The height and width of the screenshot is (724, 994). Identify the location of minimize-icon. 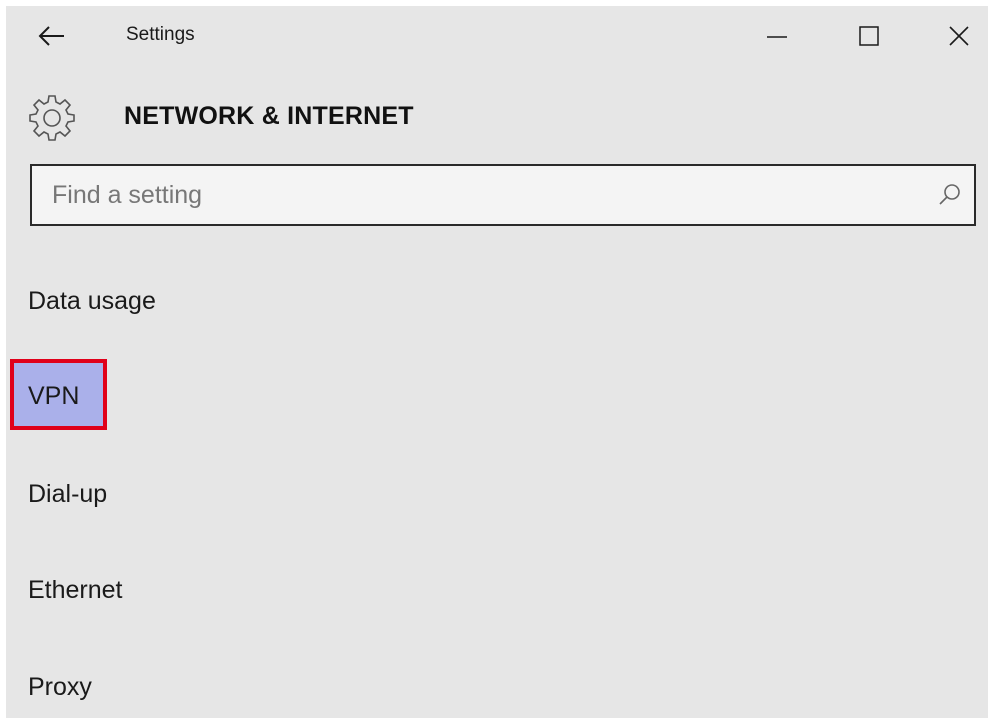
(777, 37).